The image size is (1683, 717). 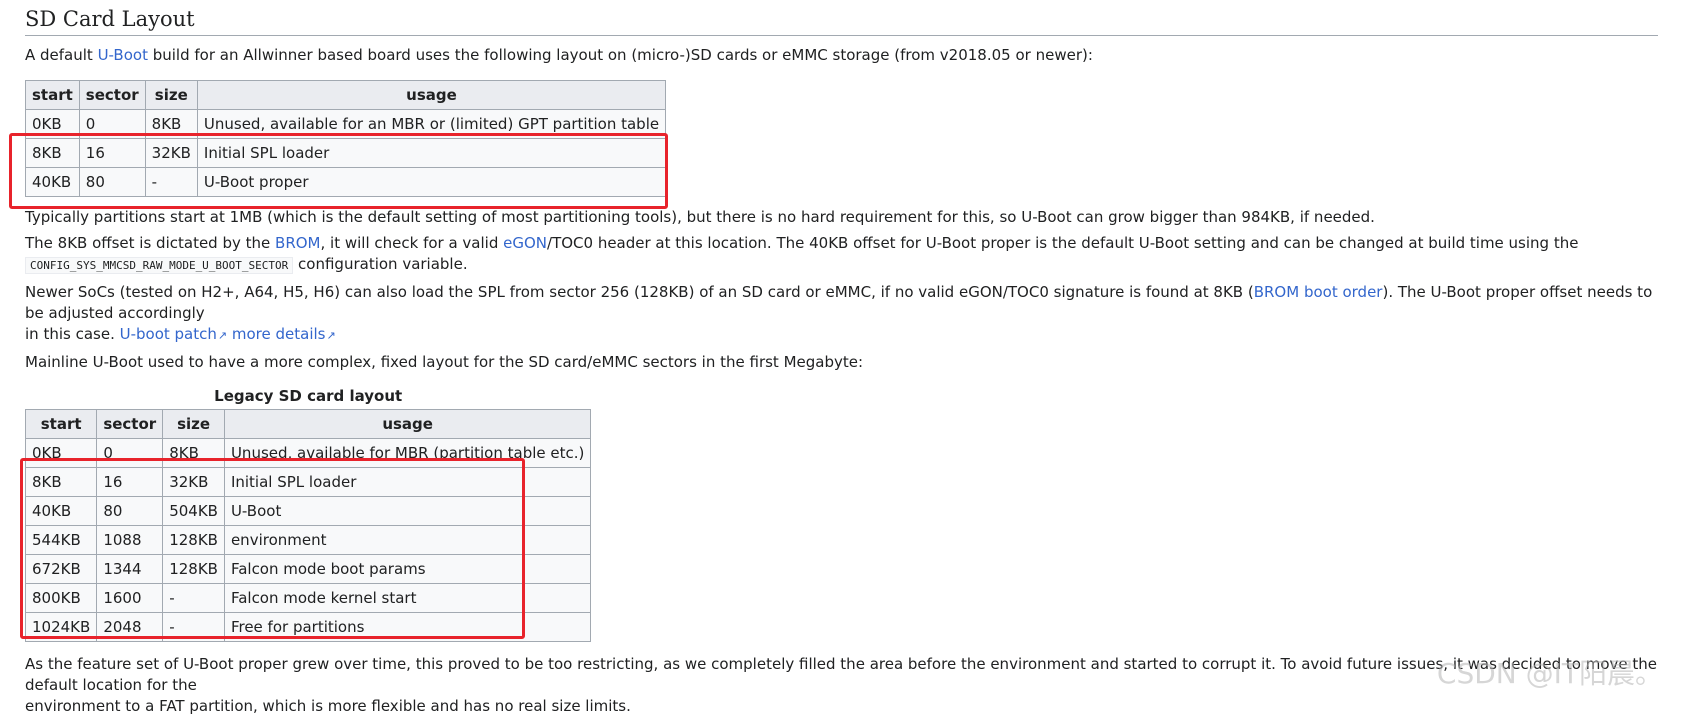 I want to click on cell-start: 800KB, so click(x=61, y=598).